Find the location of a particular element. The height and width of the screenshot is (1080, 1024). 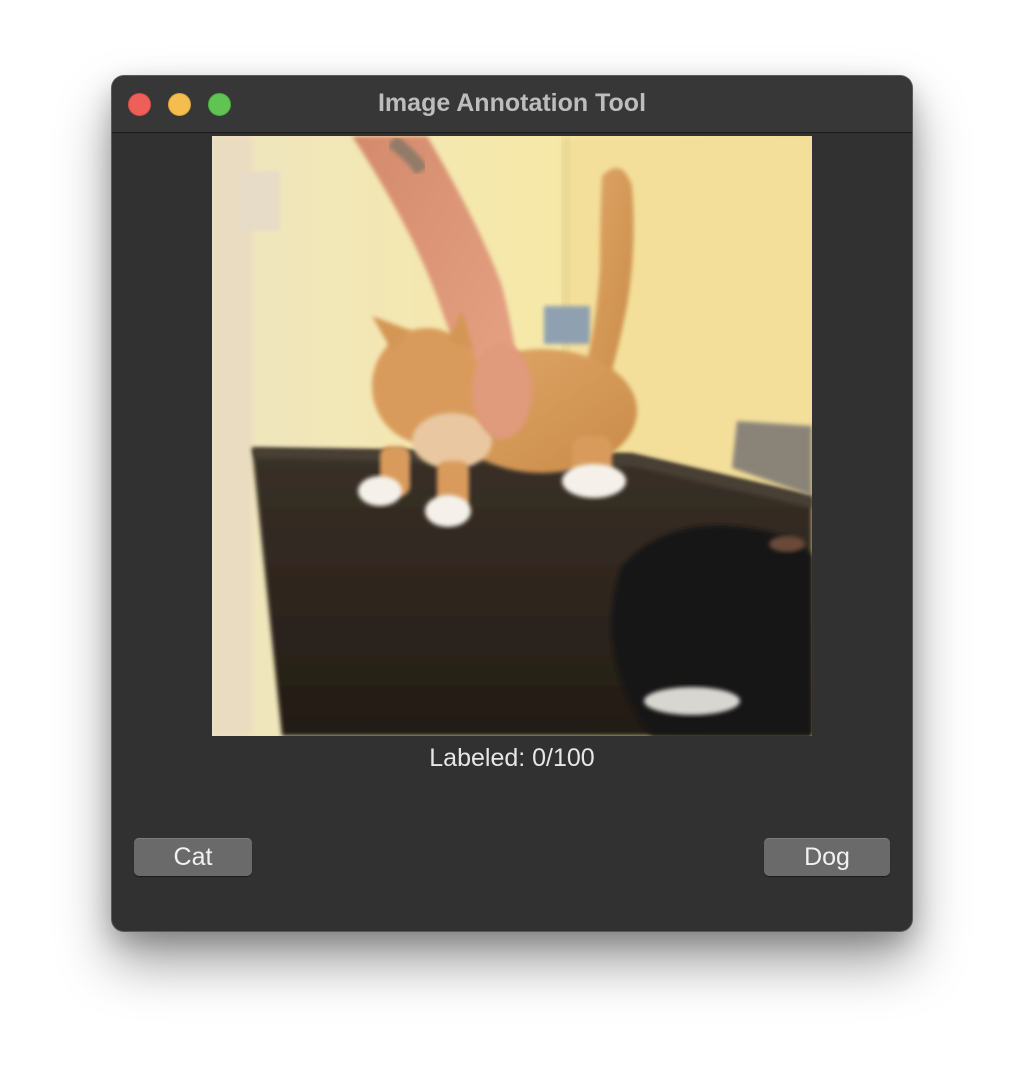

window-title: Image Annotation Tool is located at coordinates (512, 103).